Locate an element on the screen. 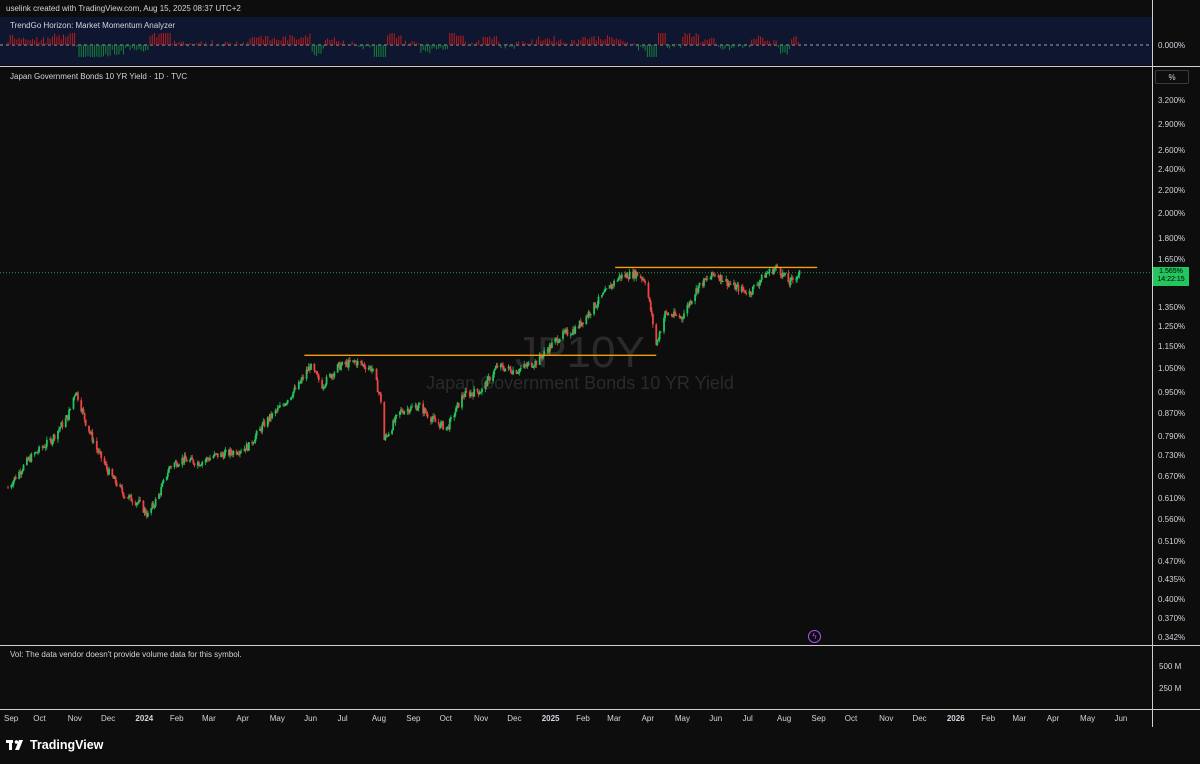 This screenshot has width=1200, height=764. lightning-icon: ϟ is located at coordinates (814, 636).